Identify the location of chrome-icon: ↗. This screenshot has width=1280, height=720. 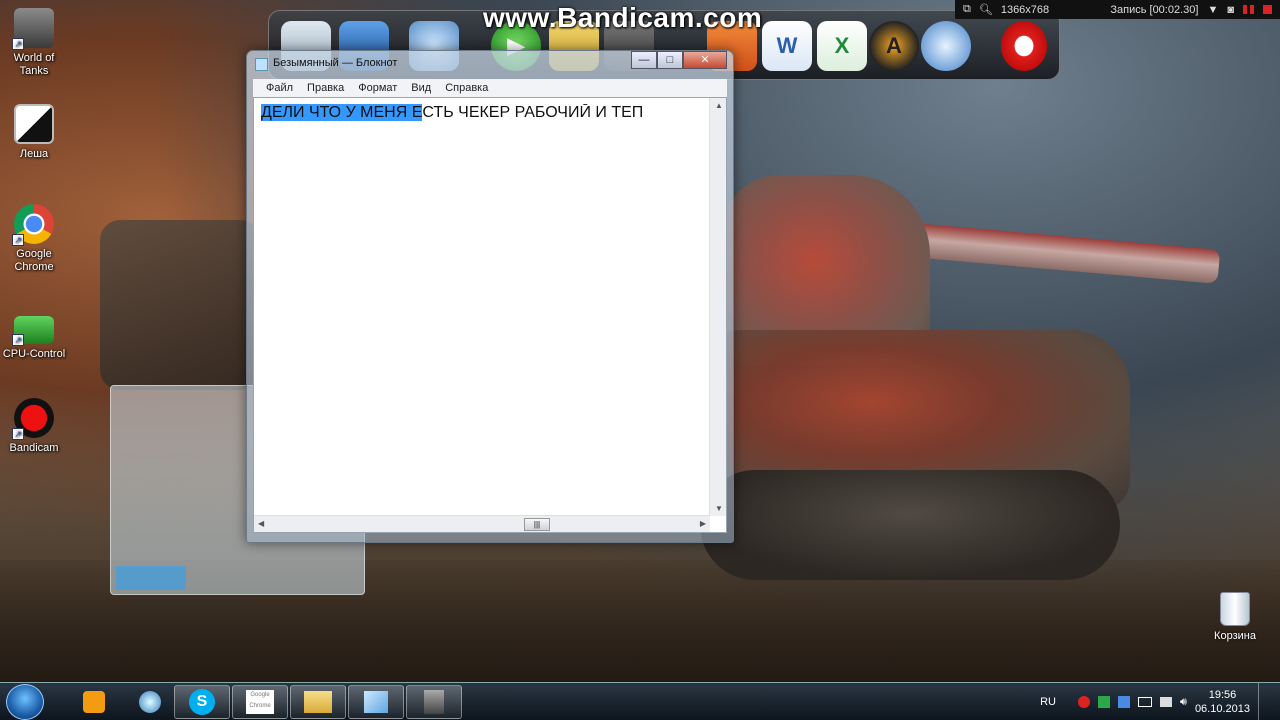
(33, 225).